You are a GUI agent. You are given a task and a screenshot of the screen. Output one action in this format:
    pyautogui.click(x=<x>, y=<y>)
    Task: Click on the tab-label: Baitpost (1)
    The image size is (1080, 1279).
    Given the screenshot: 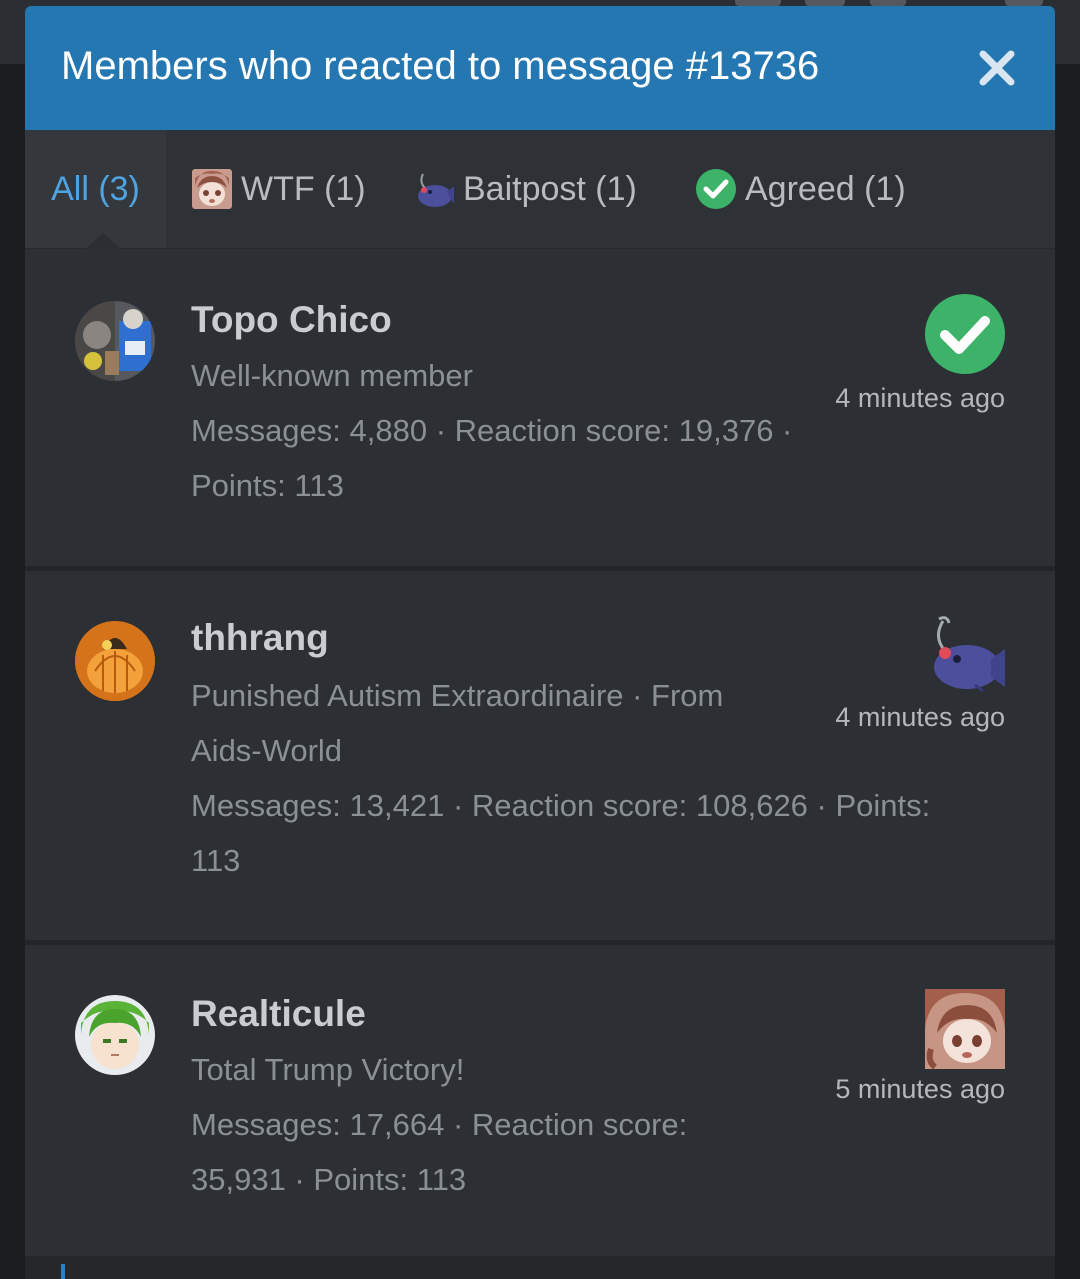 What is the action you would take?
    pyautogui.click(x=550, y=188)
    